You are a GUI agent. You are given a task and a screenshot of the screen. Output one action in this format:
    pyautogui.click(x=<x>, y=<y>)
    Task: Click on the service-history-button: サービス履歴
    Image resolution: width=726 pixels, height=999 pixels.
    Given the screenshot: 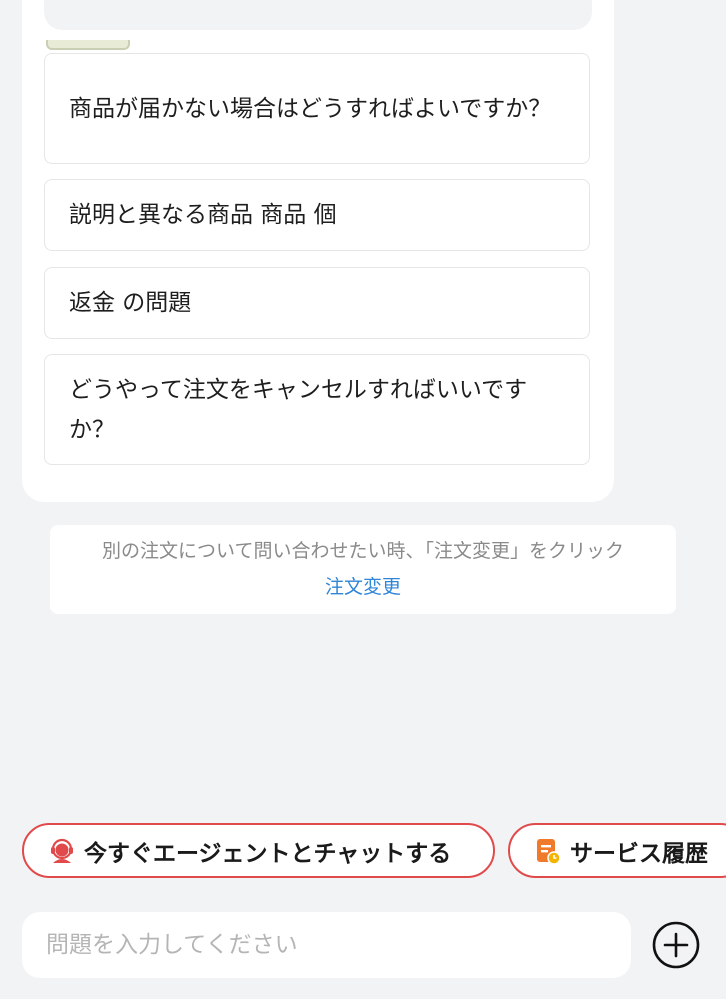 What is the action you would take?
    pyautogui.click(x=617, y=850)
    